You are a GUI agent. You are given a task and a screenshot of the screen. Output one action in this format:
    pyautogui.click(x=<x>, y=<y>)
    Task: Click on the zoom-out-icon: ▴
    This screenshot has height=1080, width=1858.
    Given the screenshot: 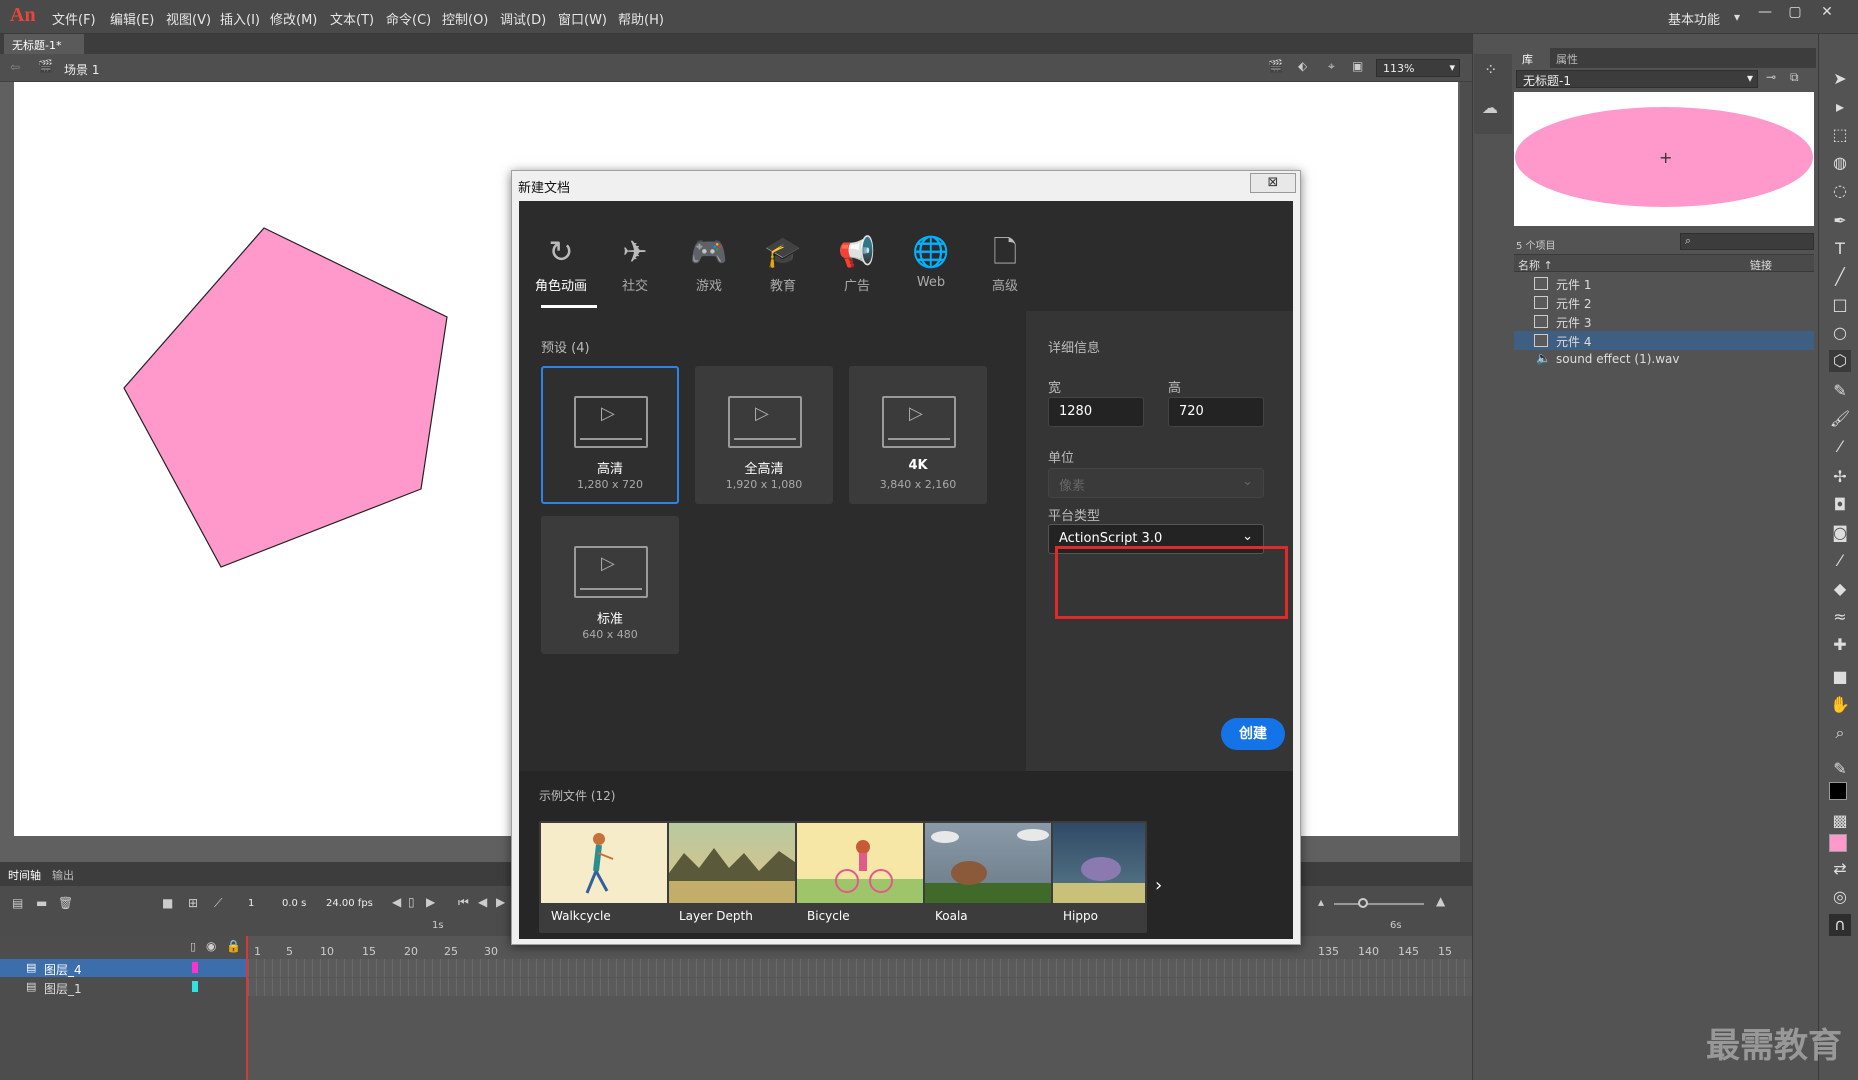 What is the action you would take?
    pyautogui.click(x=1321, y=902)
    